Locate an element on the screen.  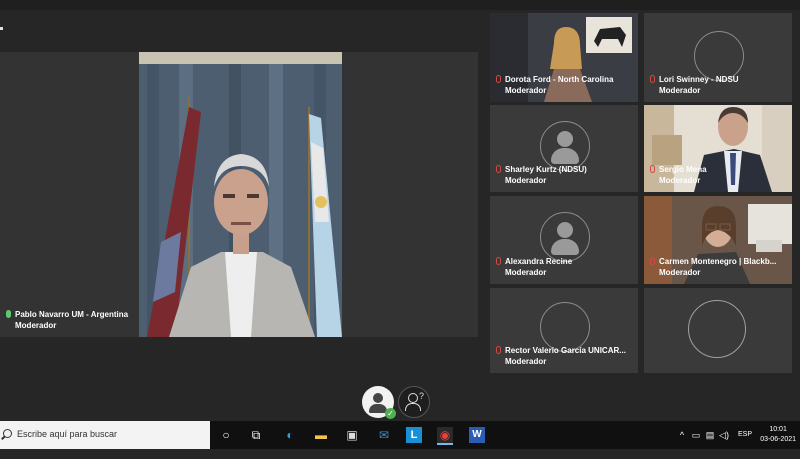
my-profile-button: ✓ is located at coordinates (379, 402).